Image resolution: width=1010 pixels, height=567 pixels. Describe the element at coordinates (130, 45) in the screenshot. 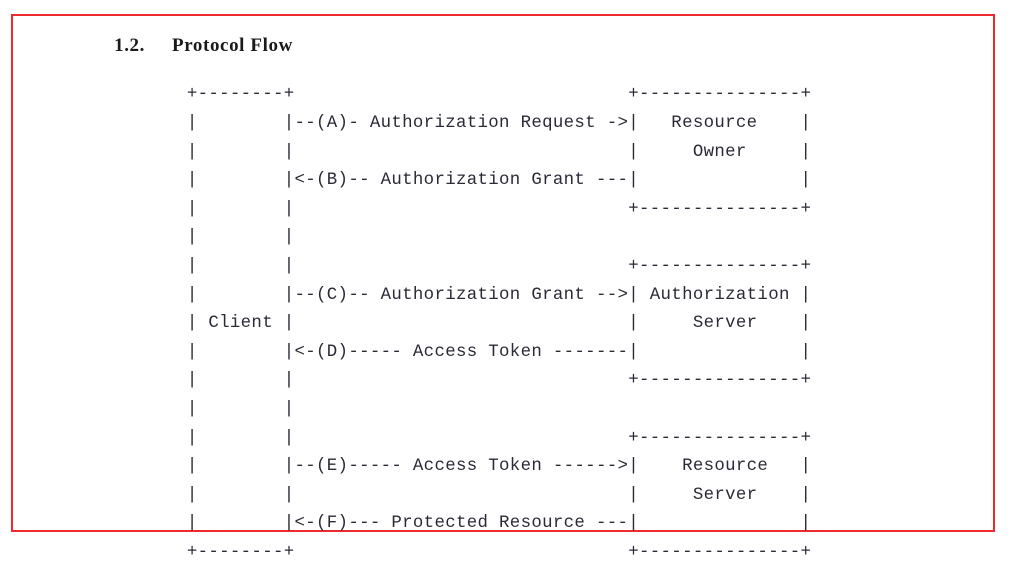

I see `section-number: 1.2.` at that location.